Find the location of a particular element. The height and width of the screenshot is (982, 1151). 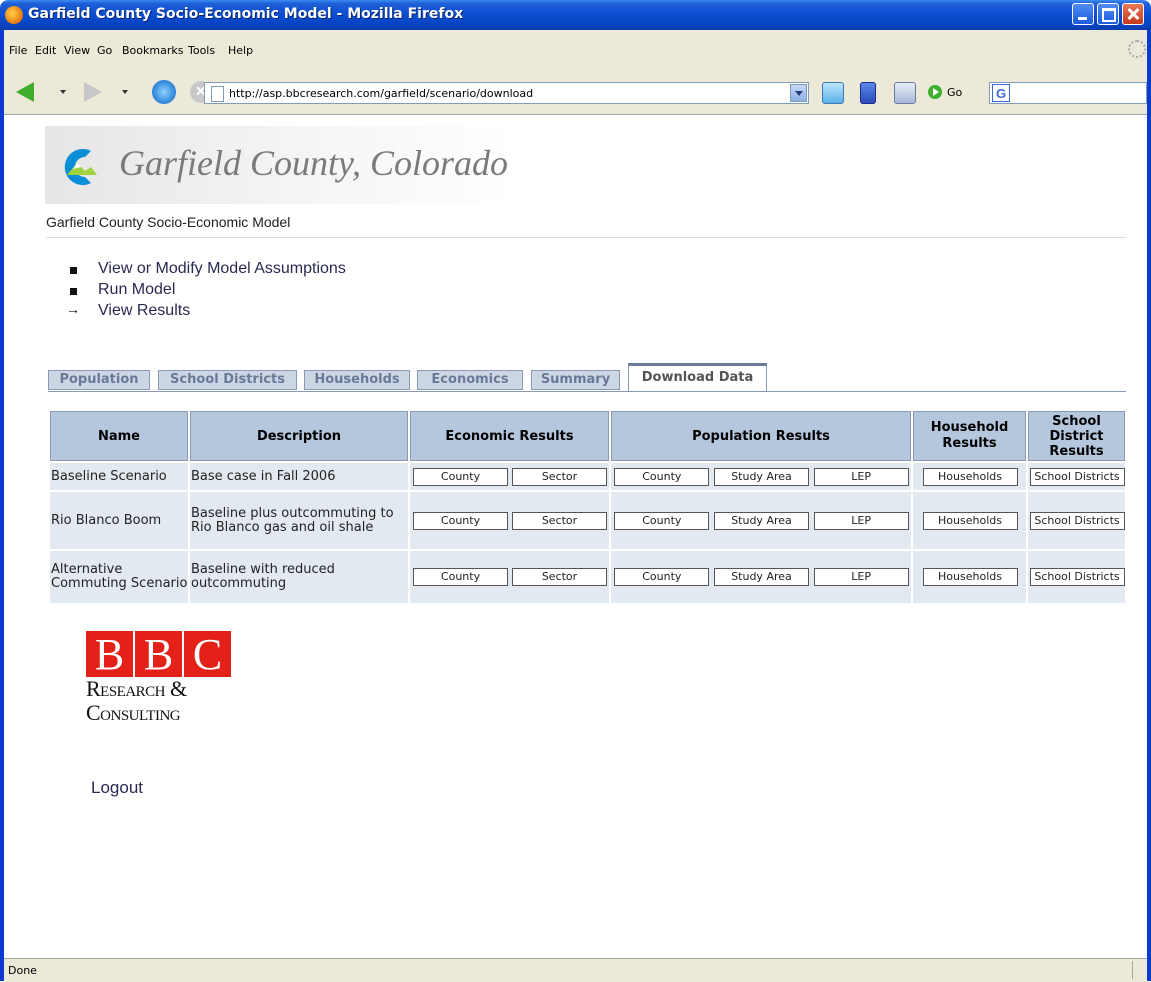

url-input is located at coordinates (504, 93).